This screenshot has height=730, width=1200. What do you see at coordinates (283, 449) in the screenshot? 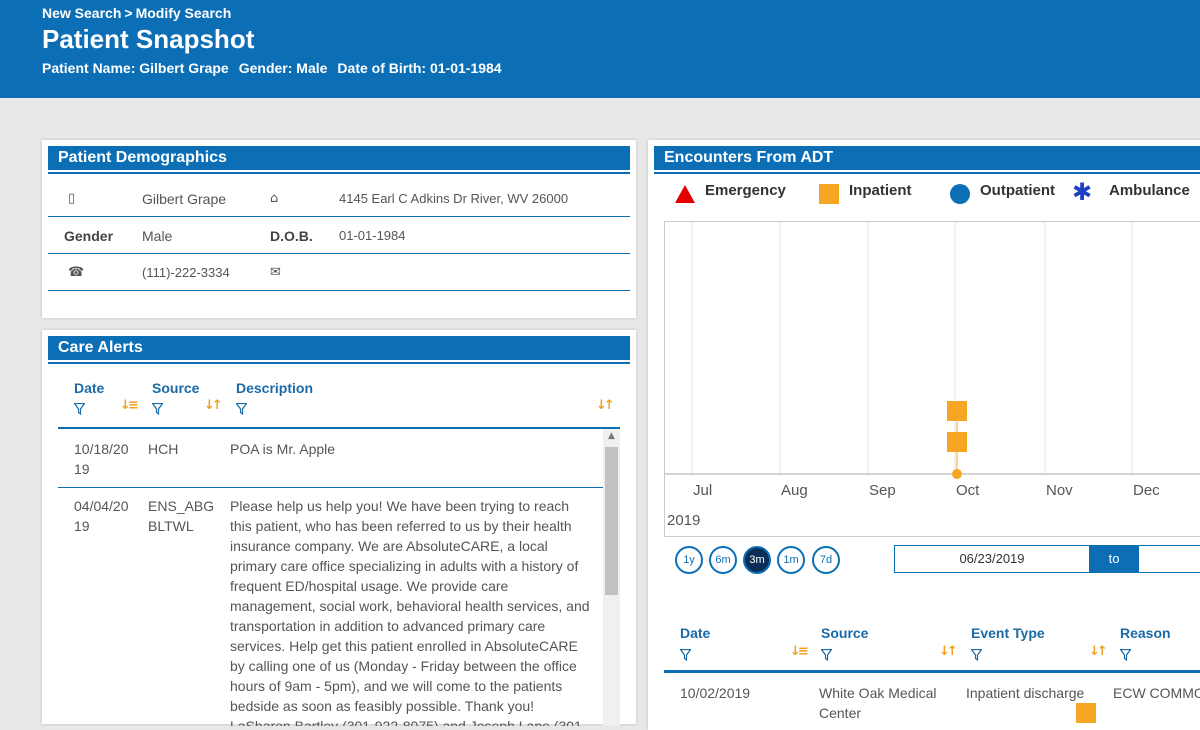
I see `alert-description: POA is Mr. Apple` at bounding box center [283, 449].